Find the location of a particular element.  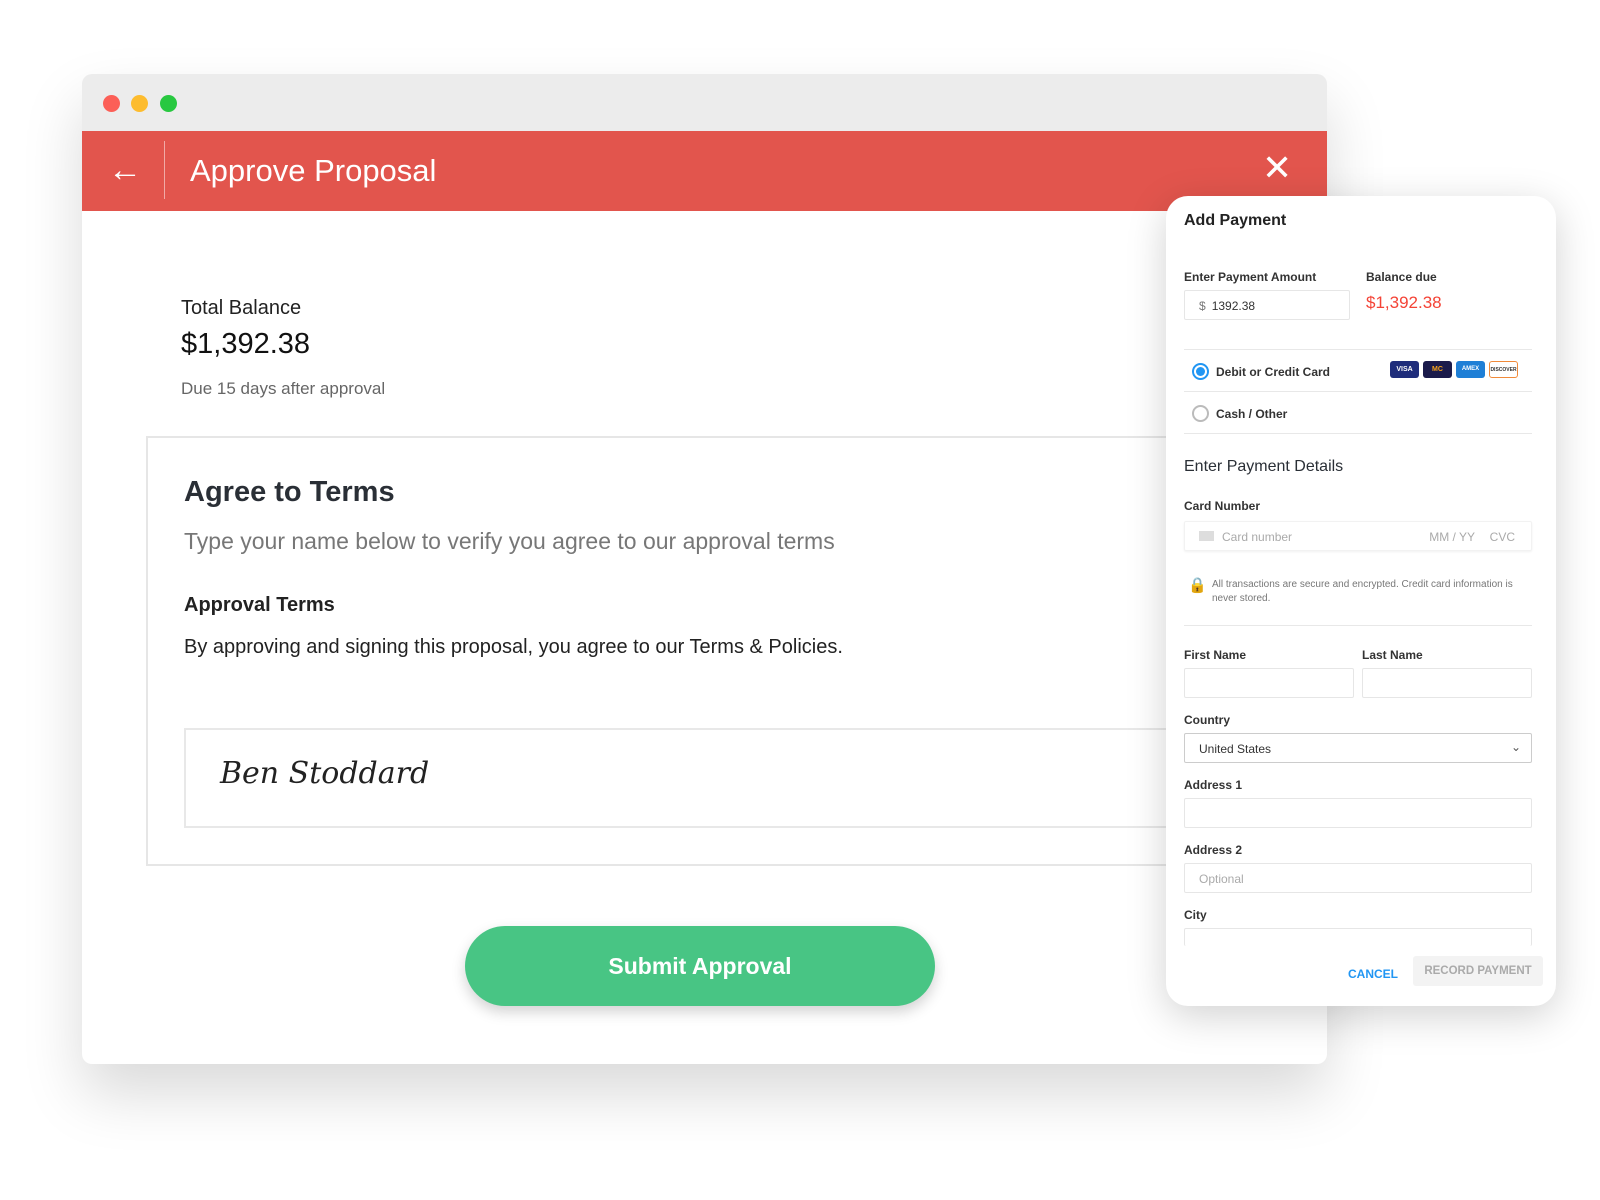

radio-cash is located at coordinates (1200, 413).